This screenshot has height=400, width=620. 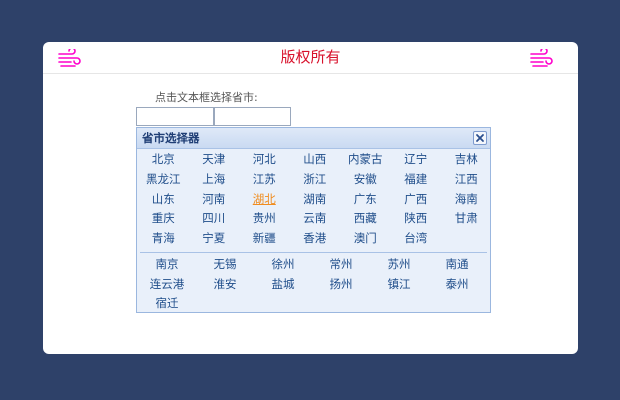 I want to click on header: 版权所有, so click(x=310, y=58).